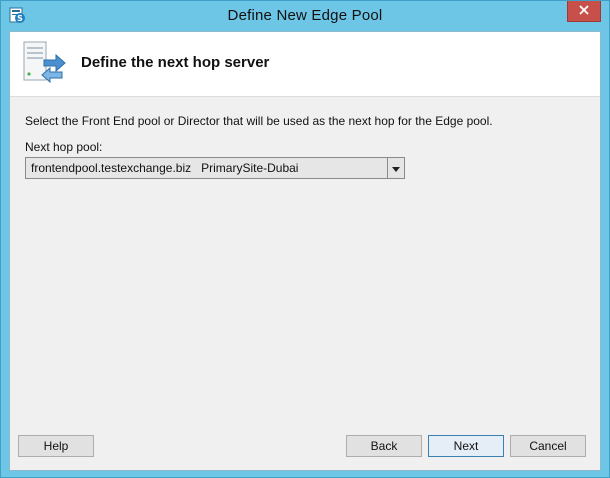 This screenshot has height=478, width=610. I want to click on window-title: Define New Edge Pool, so click(305, 15).